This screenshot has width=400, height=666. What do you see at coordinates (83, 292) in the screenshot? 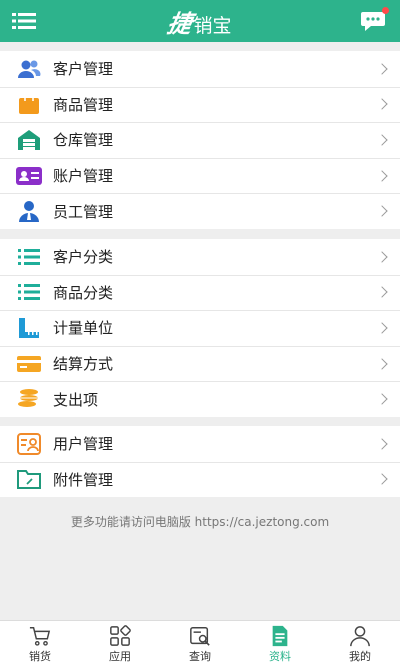
I see `menu-item-label: 商品分类` at bounding box center [83, 292].